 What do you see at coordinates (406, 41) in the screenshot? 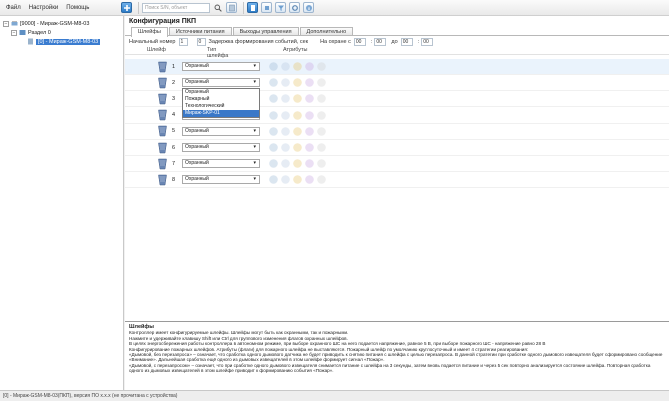
I see `guard-to-hours: 00` at bounding box center [406, 41].